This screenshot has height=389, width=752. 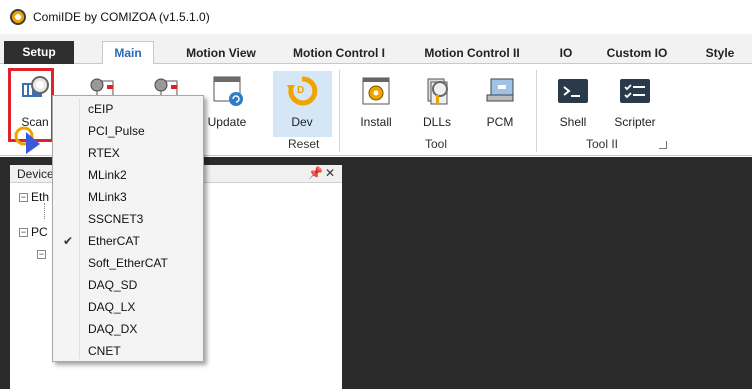 What do you see at coordinates (128, 263) in the screenshot?
I see `menu-item-soft-ethercat: Soft_EtherCAT` at bounding box center [128, 263].